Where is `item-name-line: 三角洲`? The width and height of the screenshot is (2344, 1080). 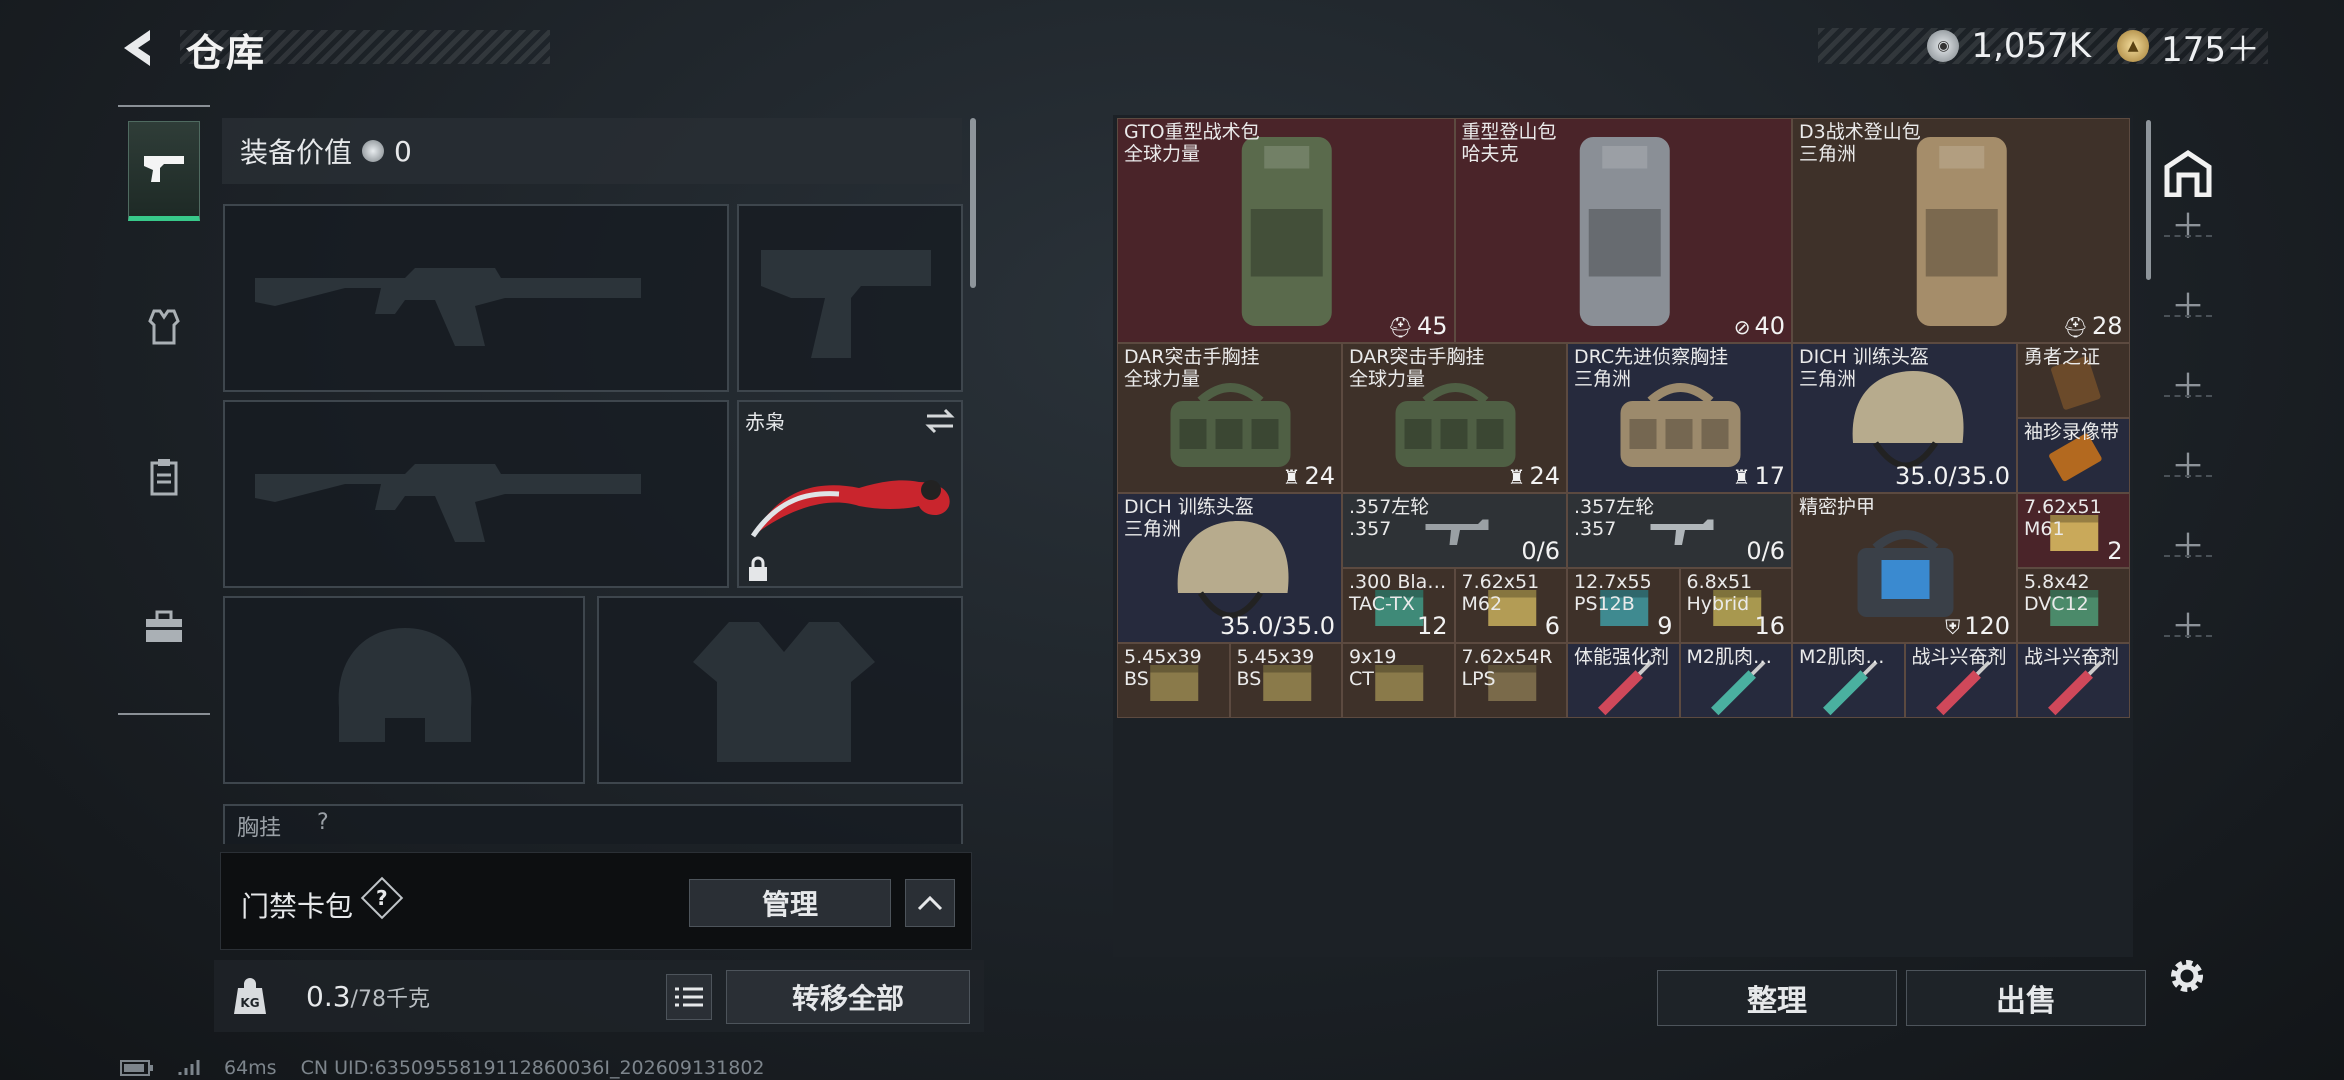
item-name-line: 三角洲 is located at coordinates (1828, 154).